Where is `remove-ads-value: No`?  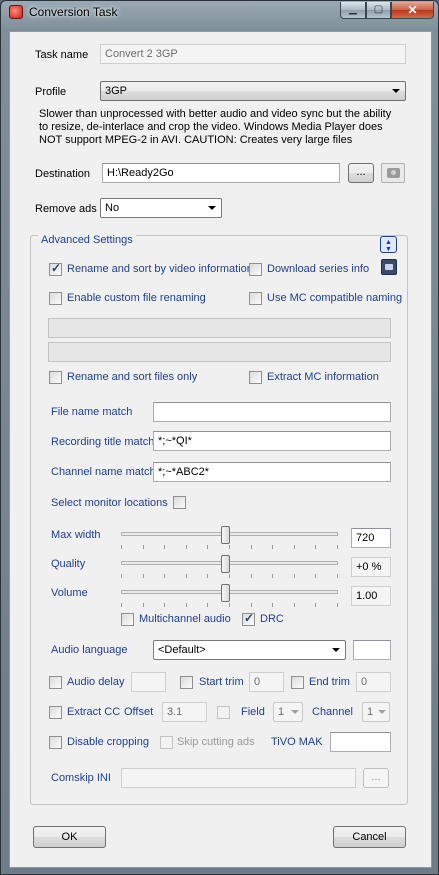 remove-ads-value: No is located at coordinates (112, 208).